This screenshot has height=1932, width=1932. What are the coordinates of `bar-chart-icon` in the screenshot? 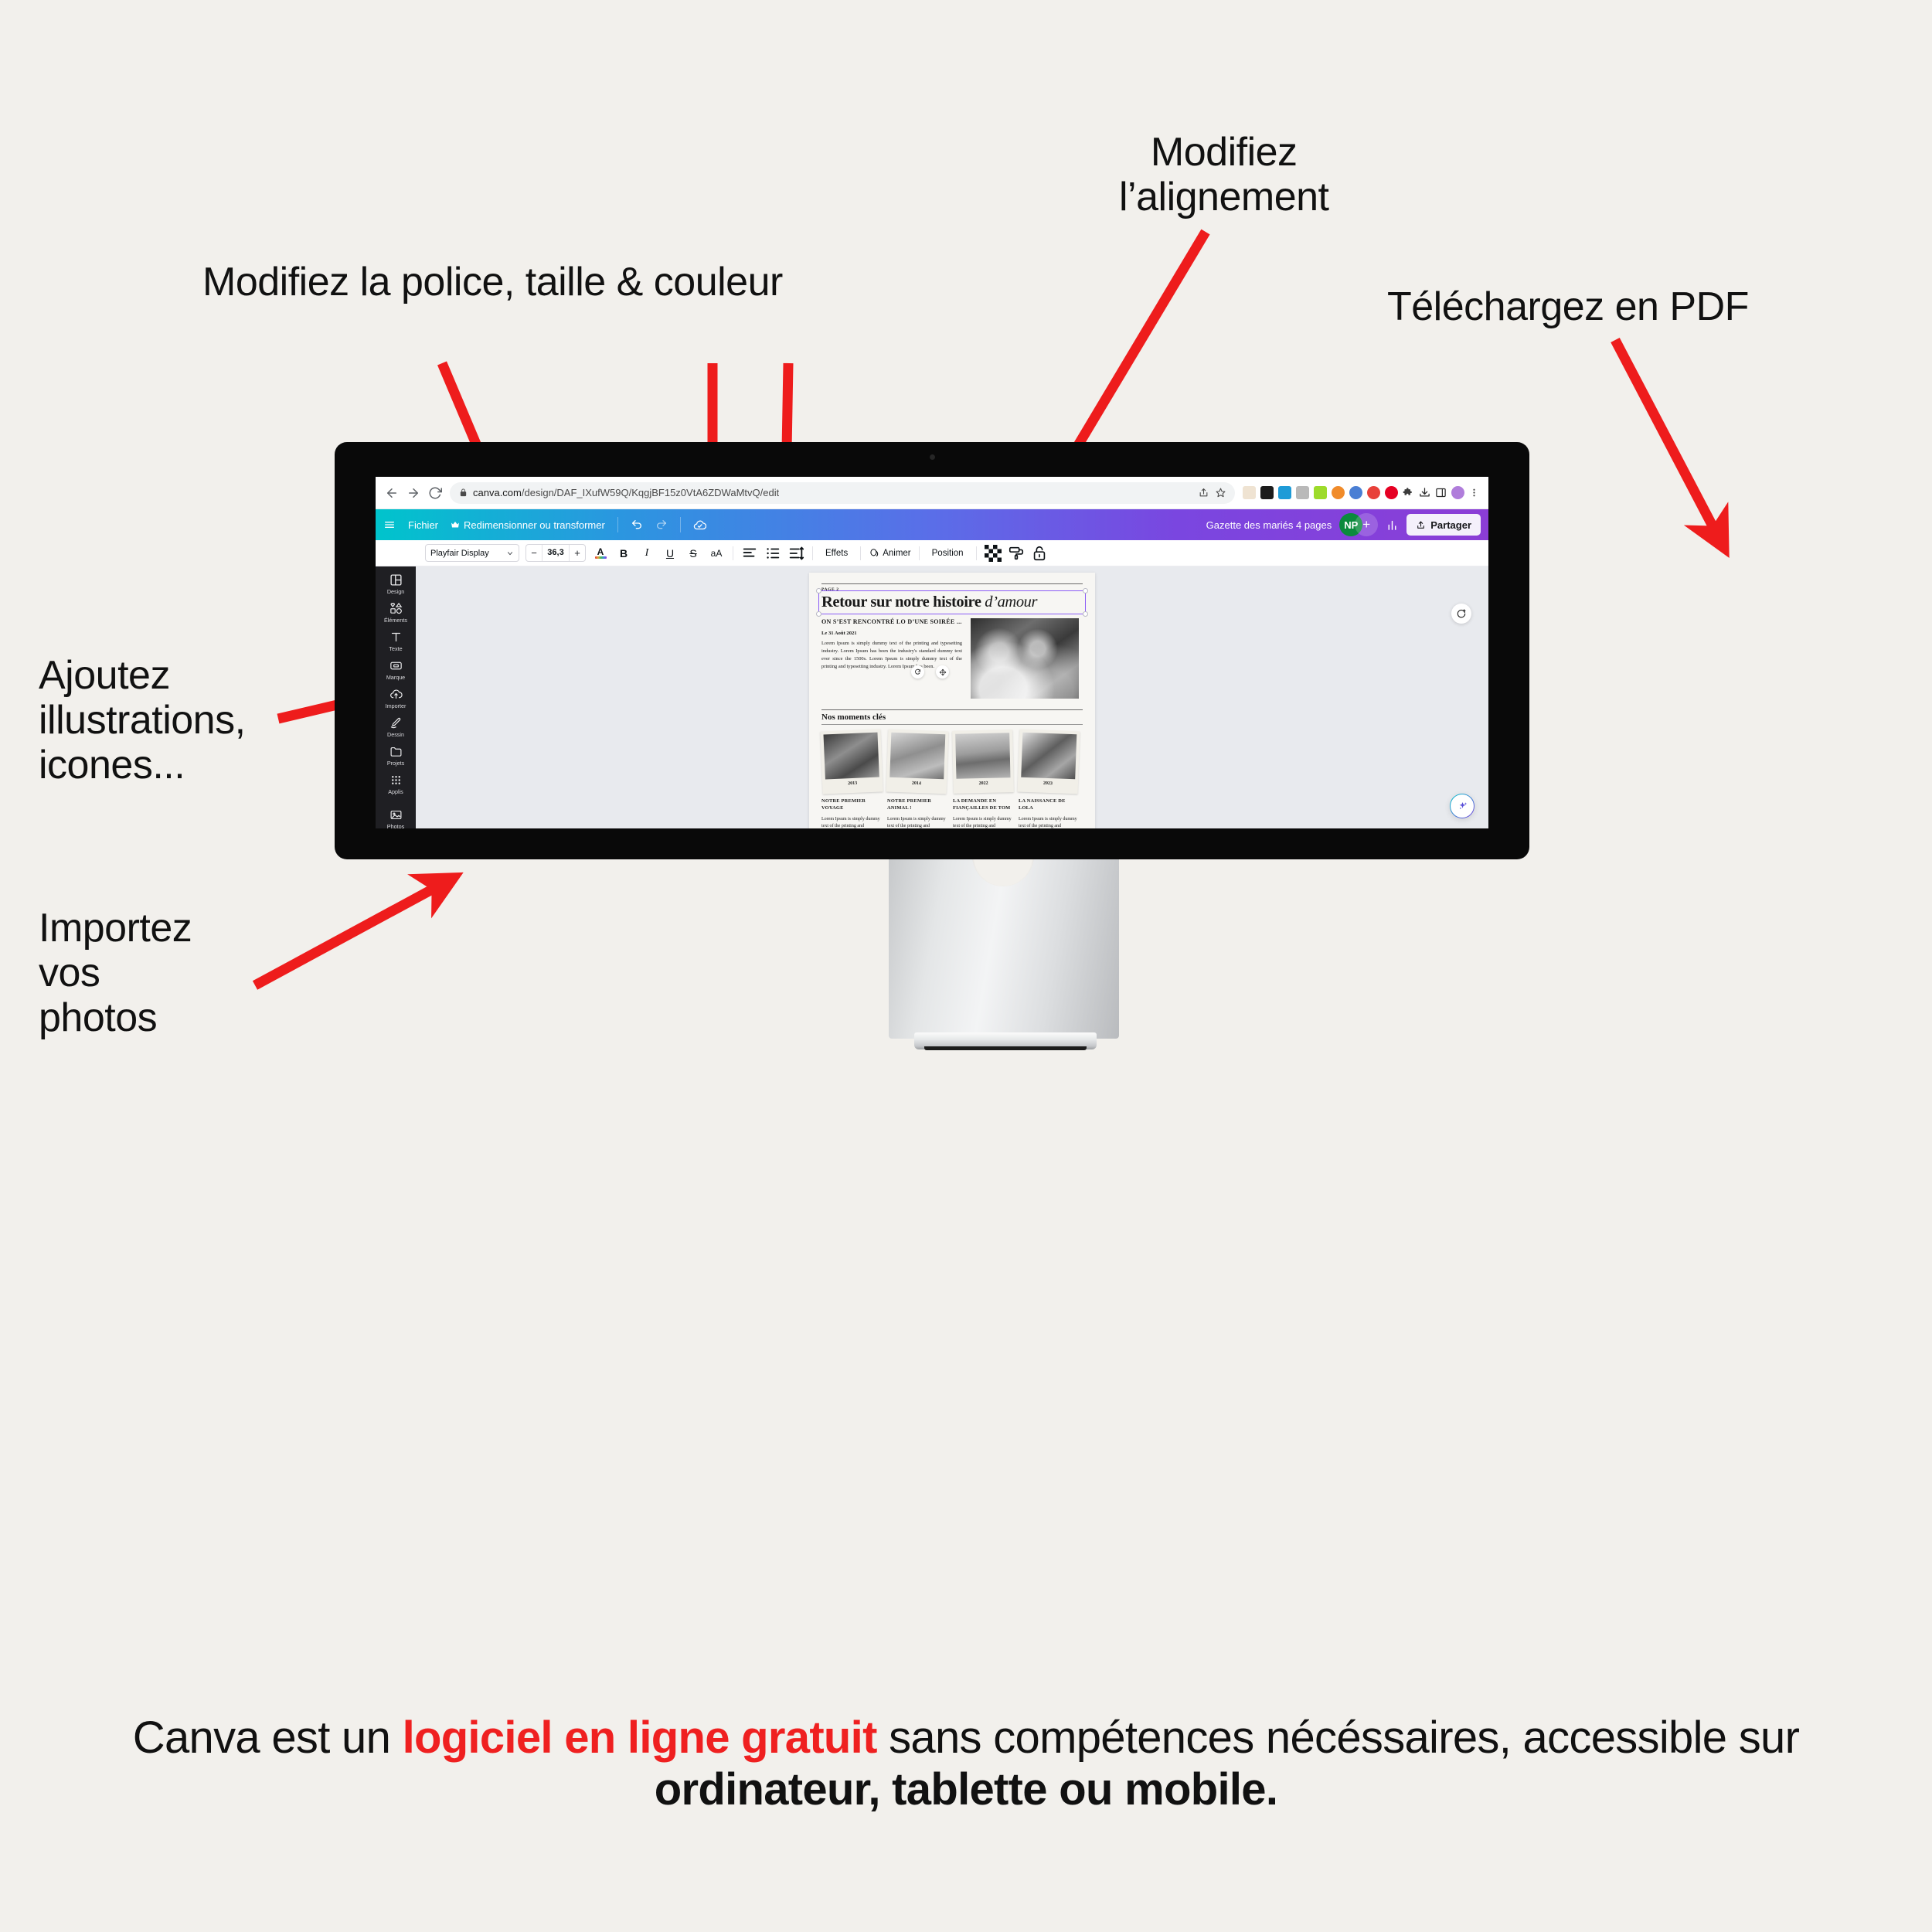 It's located at (1392, 525).